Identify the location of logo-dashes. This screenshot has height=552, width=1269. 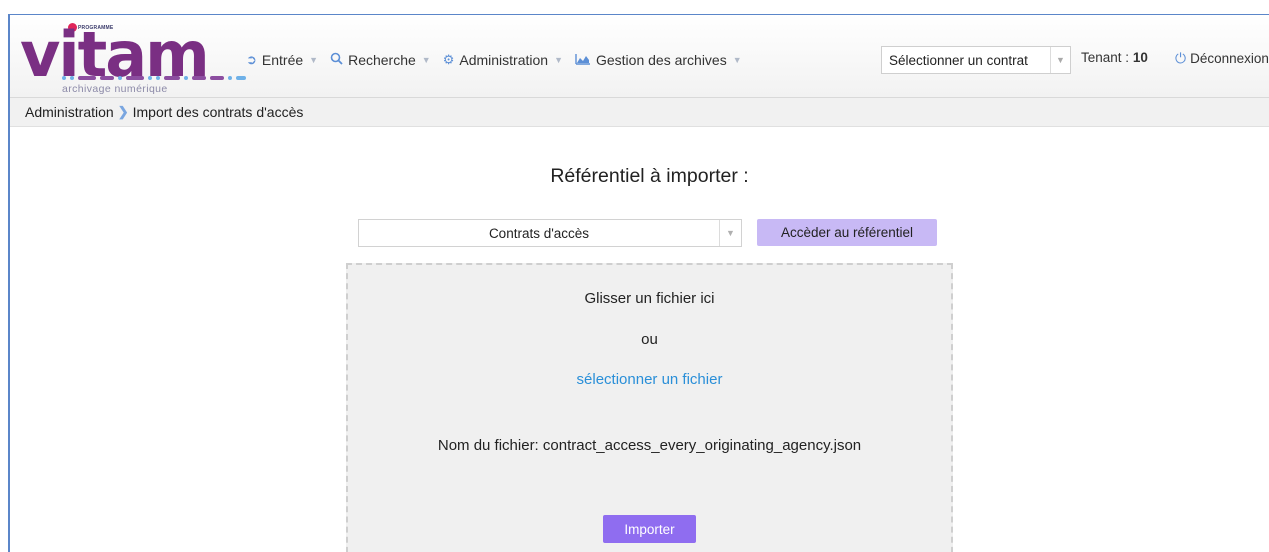
(154, 78).